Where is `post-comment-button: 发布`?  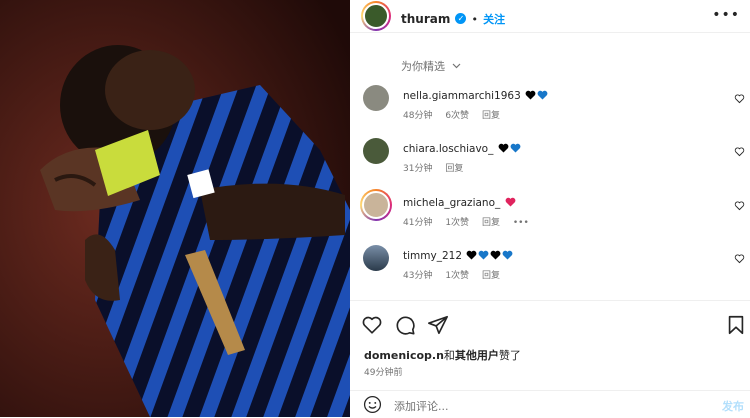
post-comment-button: 发布 is located at coordinates (733, 406).